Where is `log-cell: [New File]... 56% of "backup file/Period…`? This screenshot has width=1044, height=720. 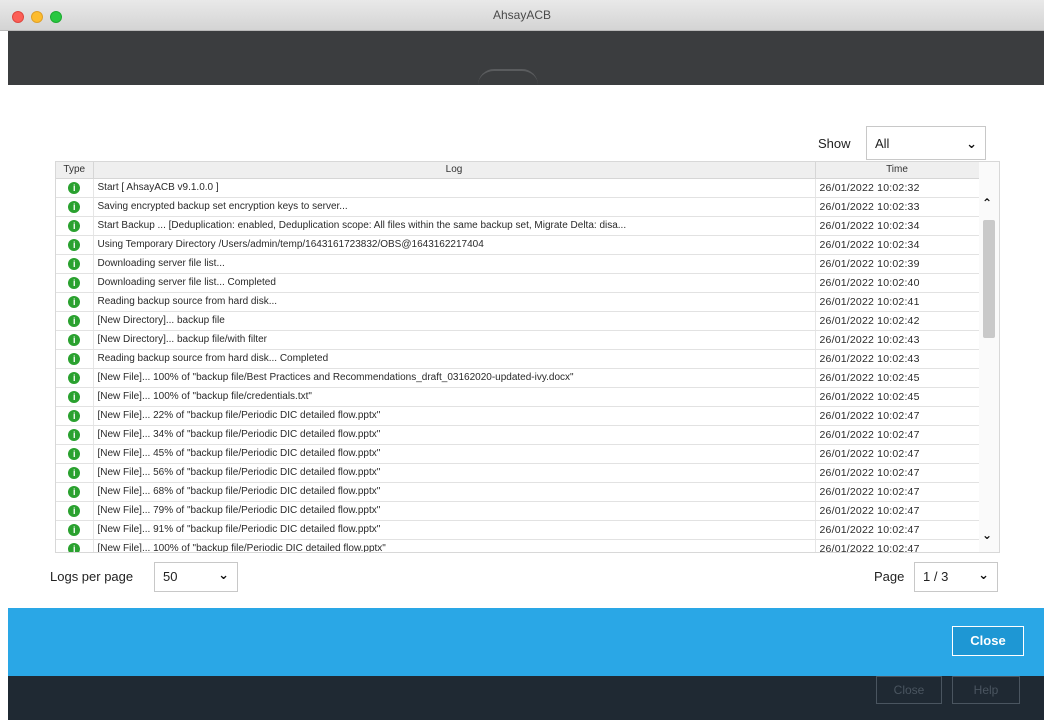 log-cell: [New File]... 56% of "backup file/Period… is located at coordinates (454, 473).